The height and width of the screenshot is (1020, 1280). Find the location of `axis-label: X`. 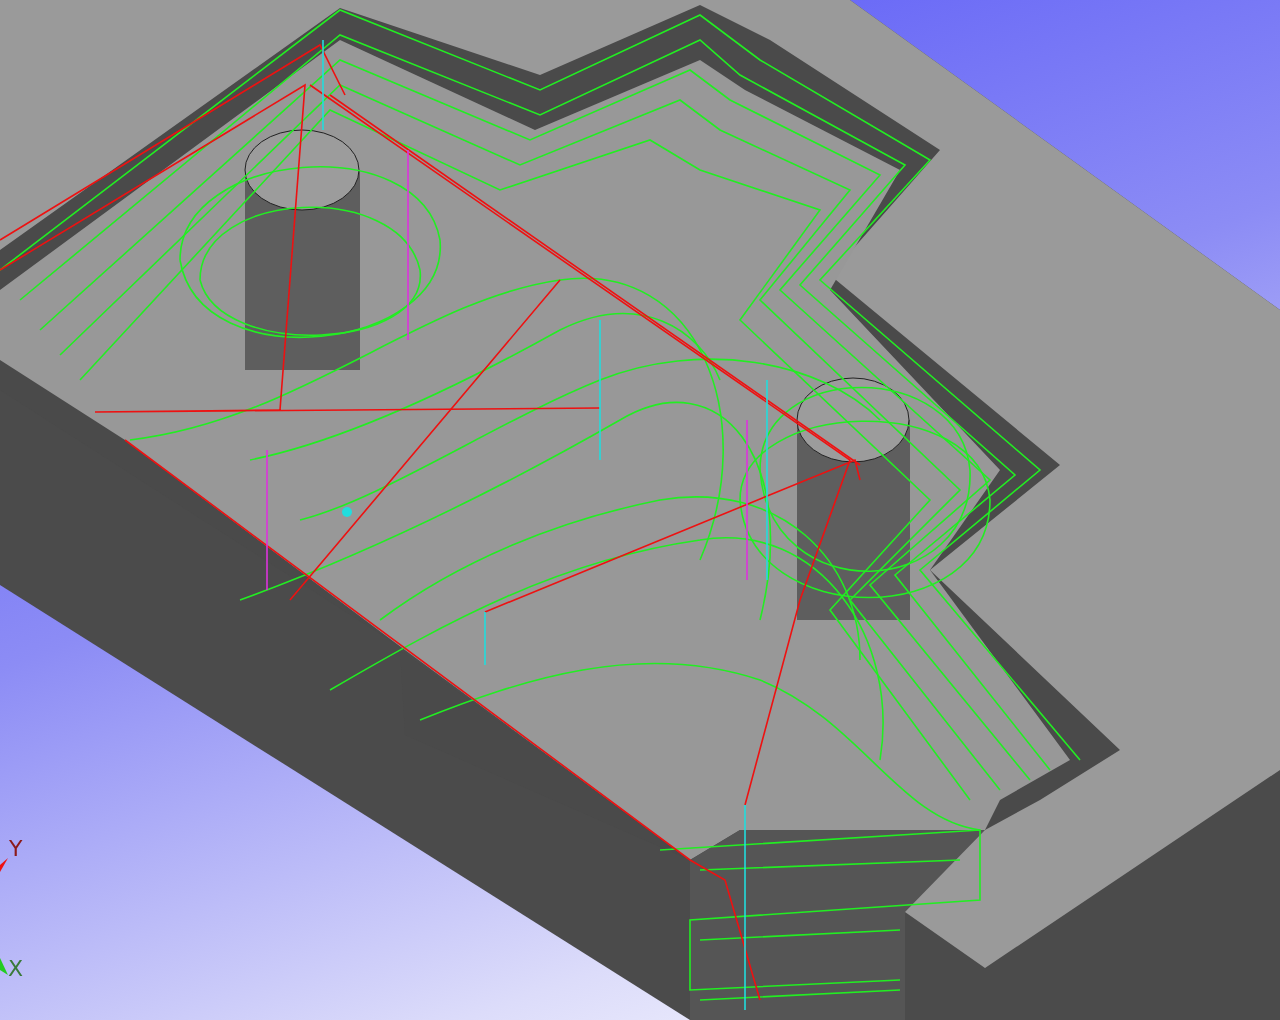

axis-label: X is located at coordinates (16, 969).